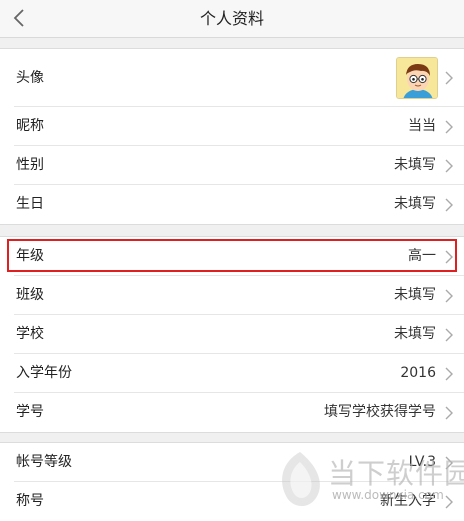 This screenshot has height=521, width=464. What do you see at coordinates (232, 126) in the screenshot?
I see `nickname-row: 昵称 当当` at bounding box center [232, 126].